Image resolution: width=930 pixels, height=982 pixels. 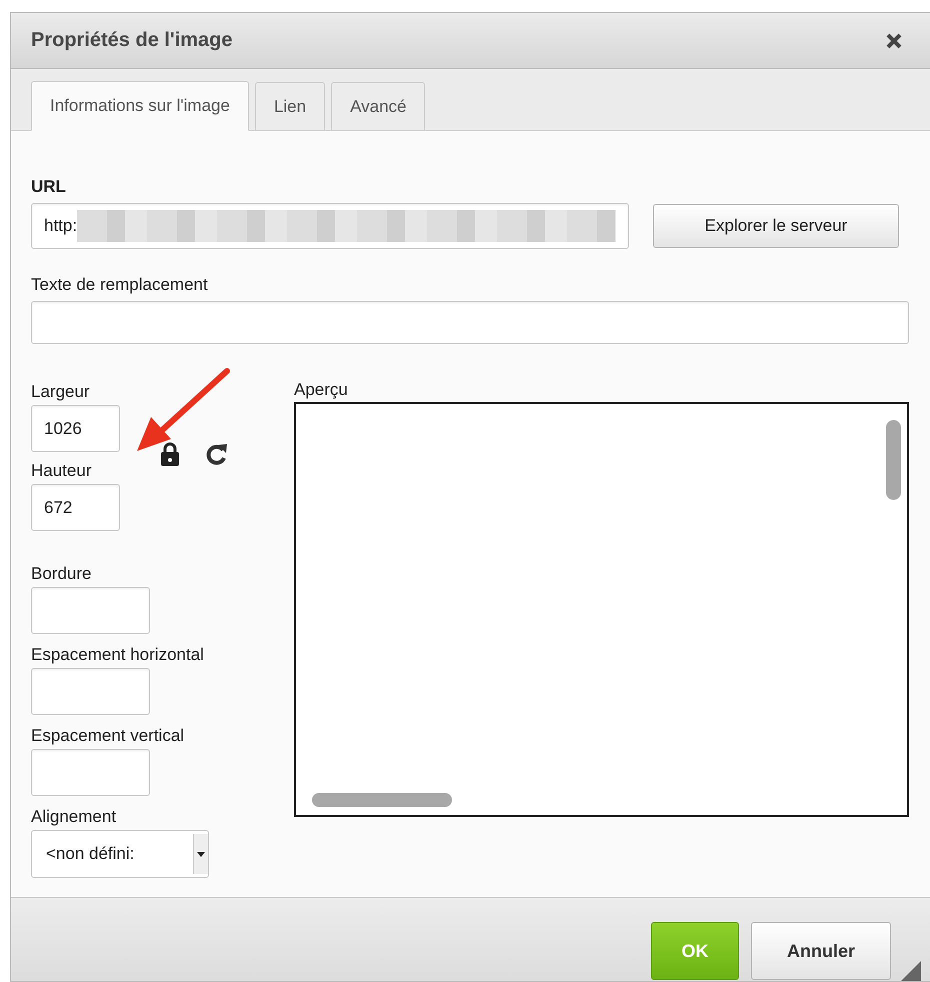 What do you see at coordinates (118, 655) in the screenshot?
I see `field-label: Espacement horizontal` at bounding box center [118, 655].